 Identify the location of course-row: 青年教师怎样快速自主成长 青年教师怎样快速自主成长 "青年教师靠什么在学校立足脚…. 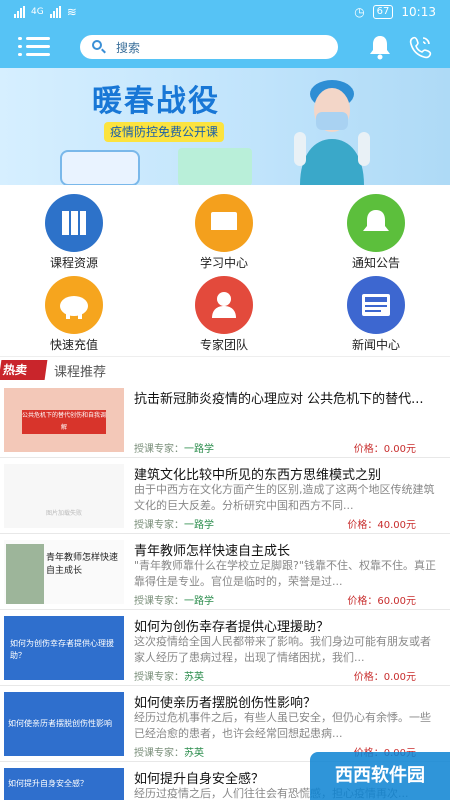
(225, 572).